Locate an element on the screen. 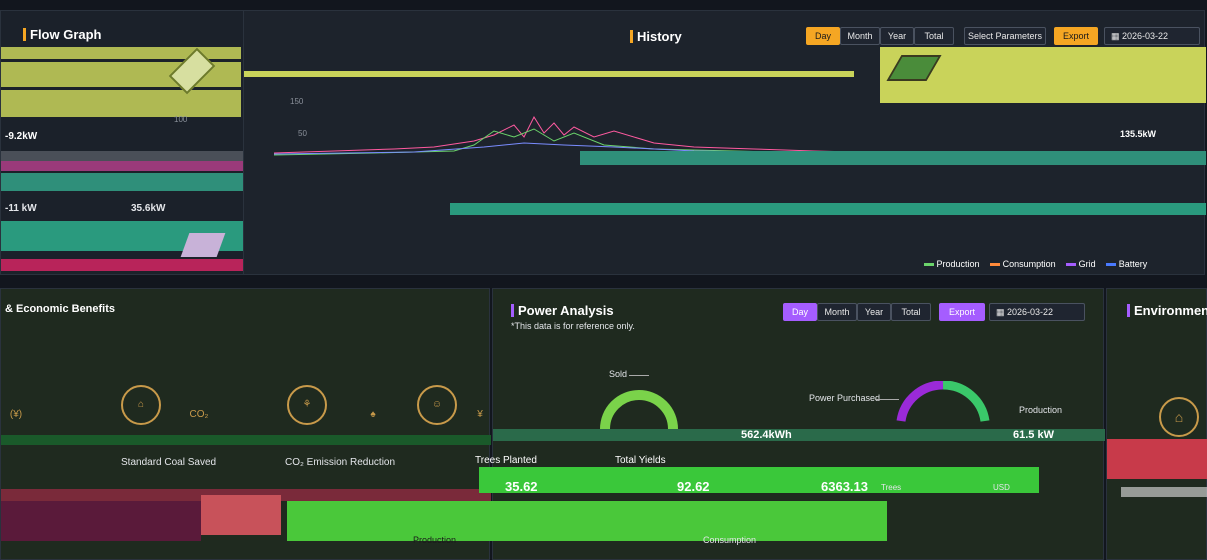  sold-leader-line is located at coordinates (639, 375).